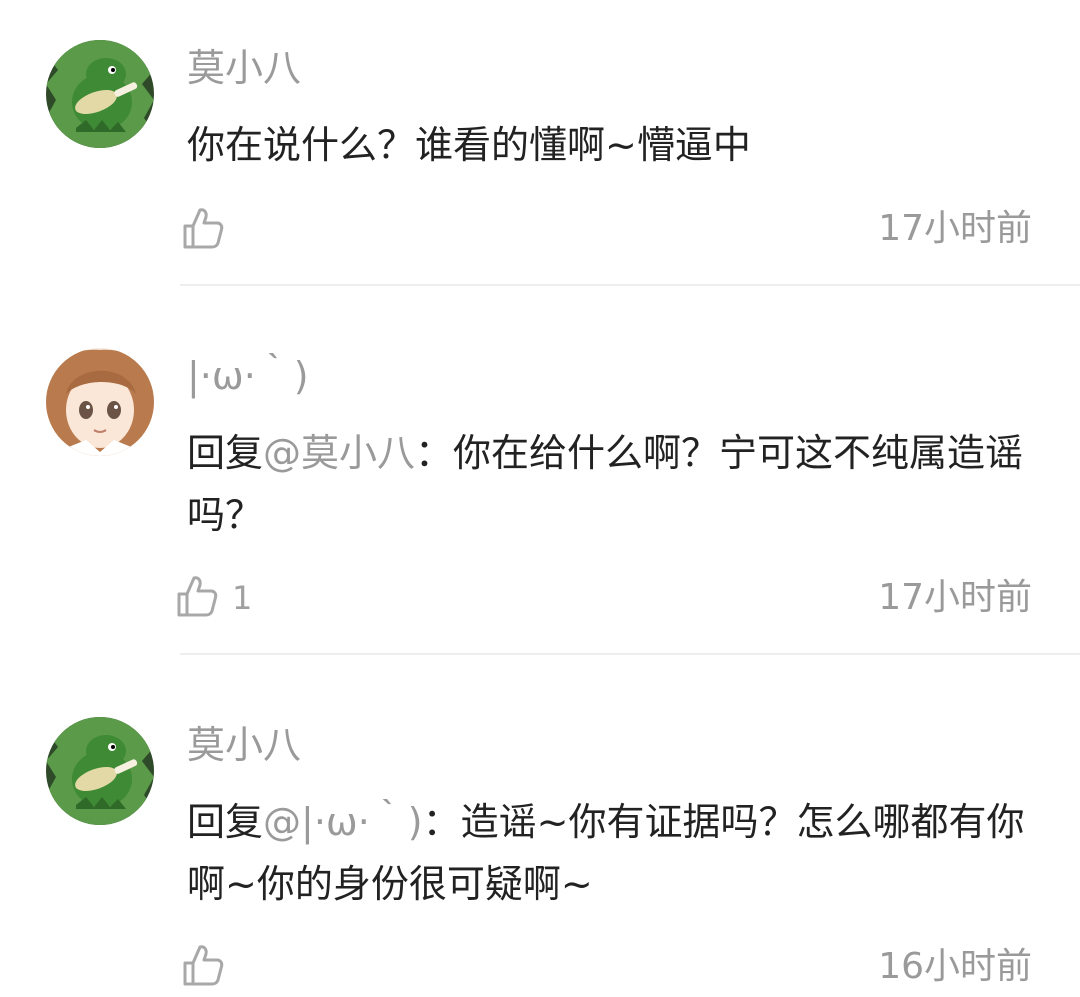  What do you see at coordinates (343, 822) in the screenshot?
I see `mention-link: @|·ω·｀)` at bounding box center [343, 822].